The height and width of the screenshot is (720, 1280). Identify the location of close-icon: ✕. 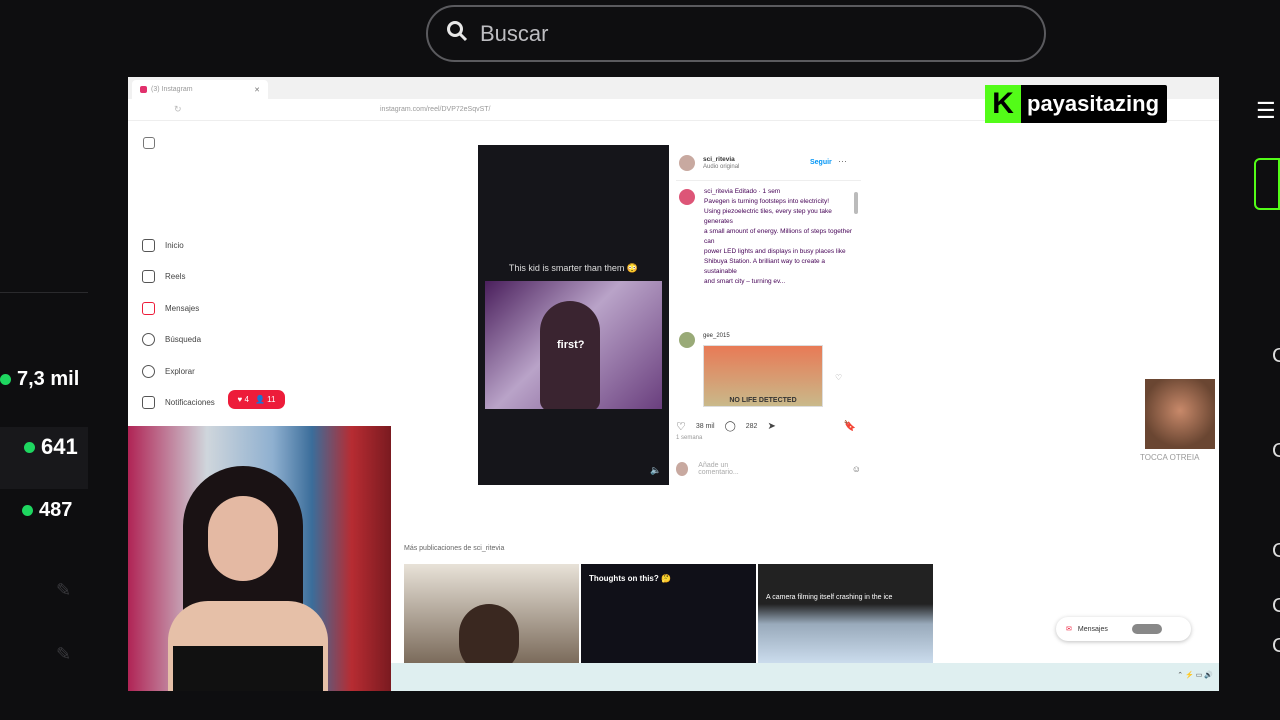
(257, 90).